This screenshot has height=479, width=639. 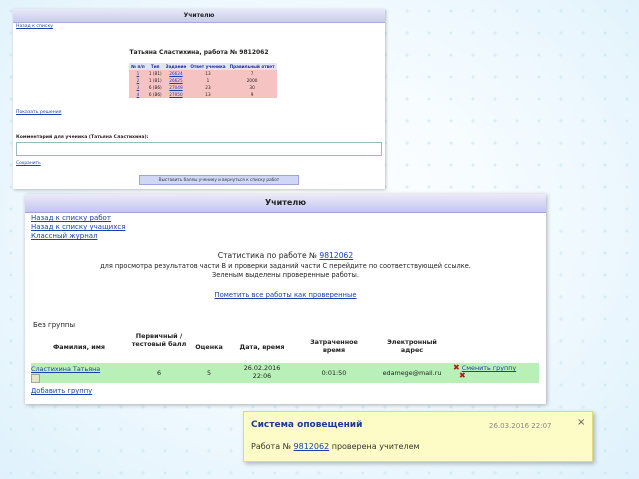 What do you see at coordinates (520, 426) in the screenshot?
I see `notification-timestamp: 26.03.2016 22:07` at bounding box center [520, 426].